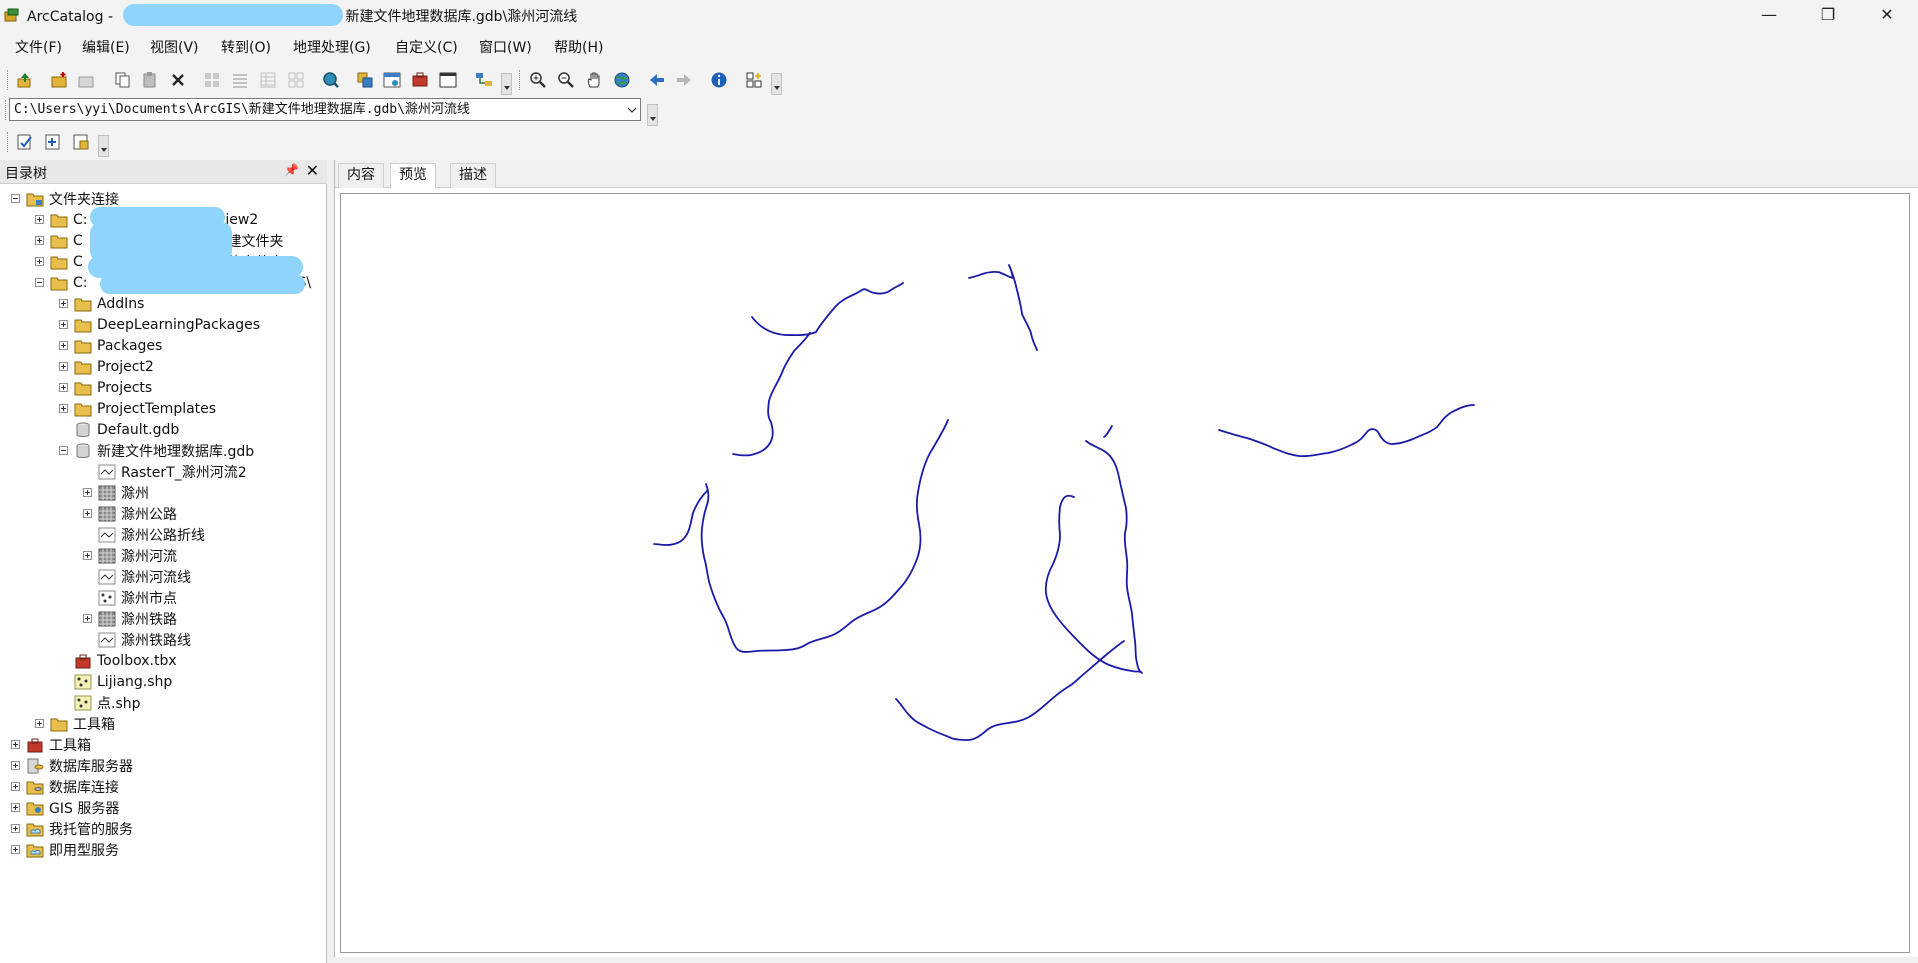  I want to click on menu-view: 视图(V), so click(174, 47).